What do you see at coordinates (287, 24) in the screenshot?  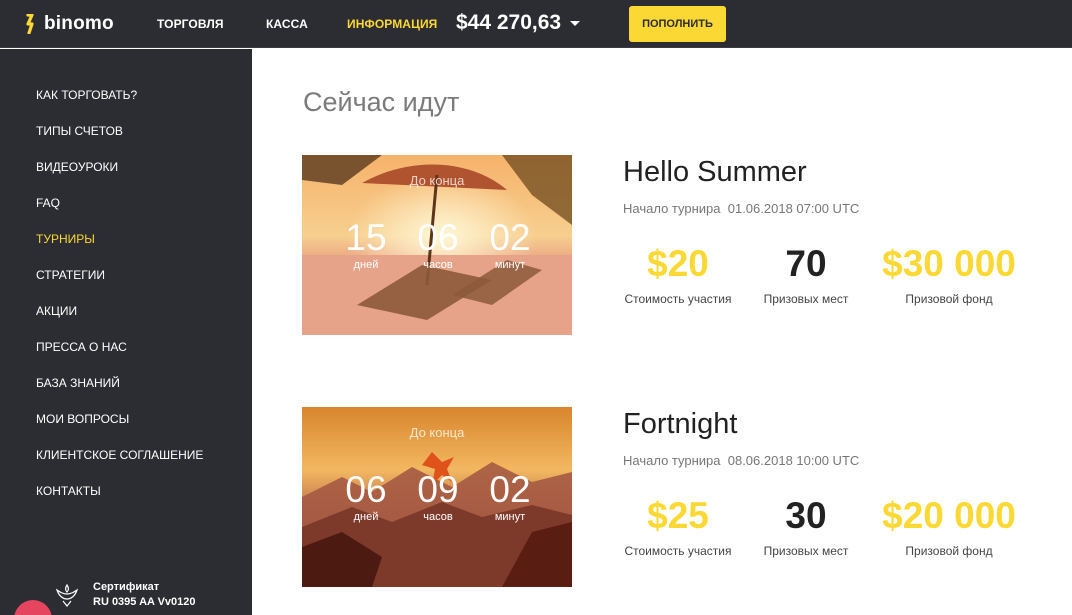 I see `nav-cashier: КАССА` at bounding box center [287, 24].